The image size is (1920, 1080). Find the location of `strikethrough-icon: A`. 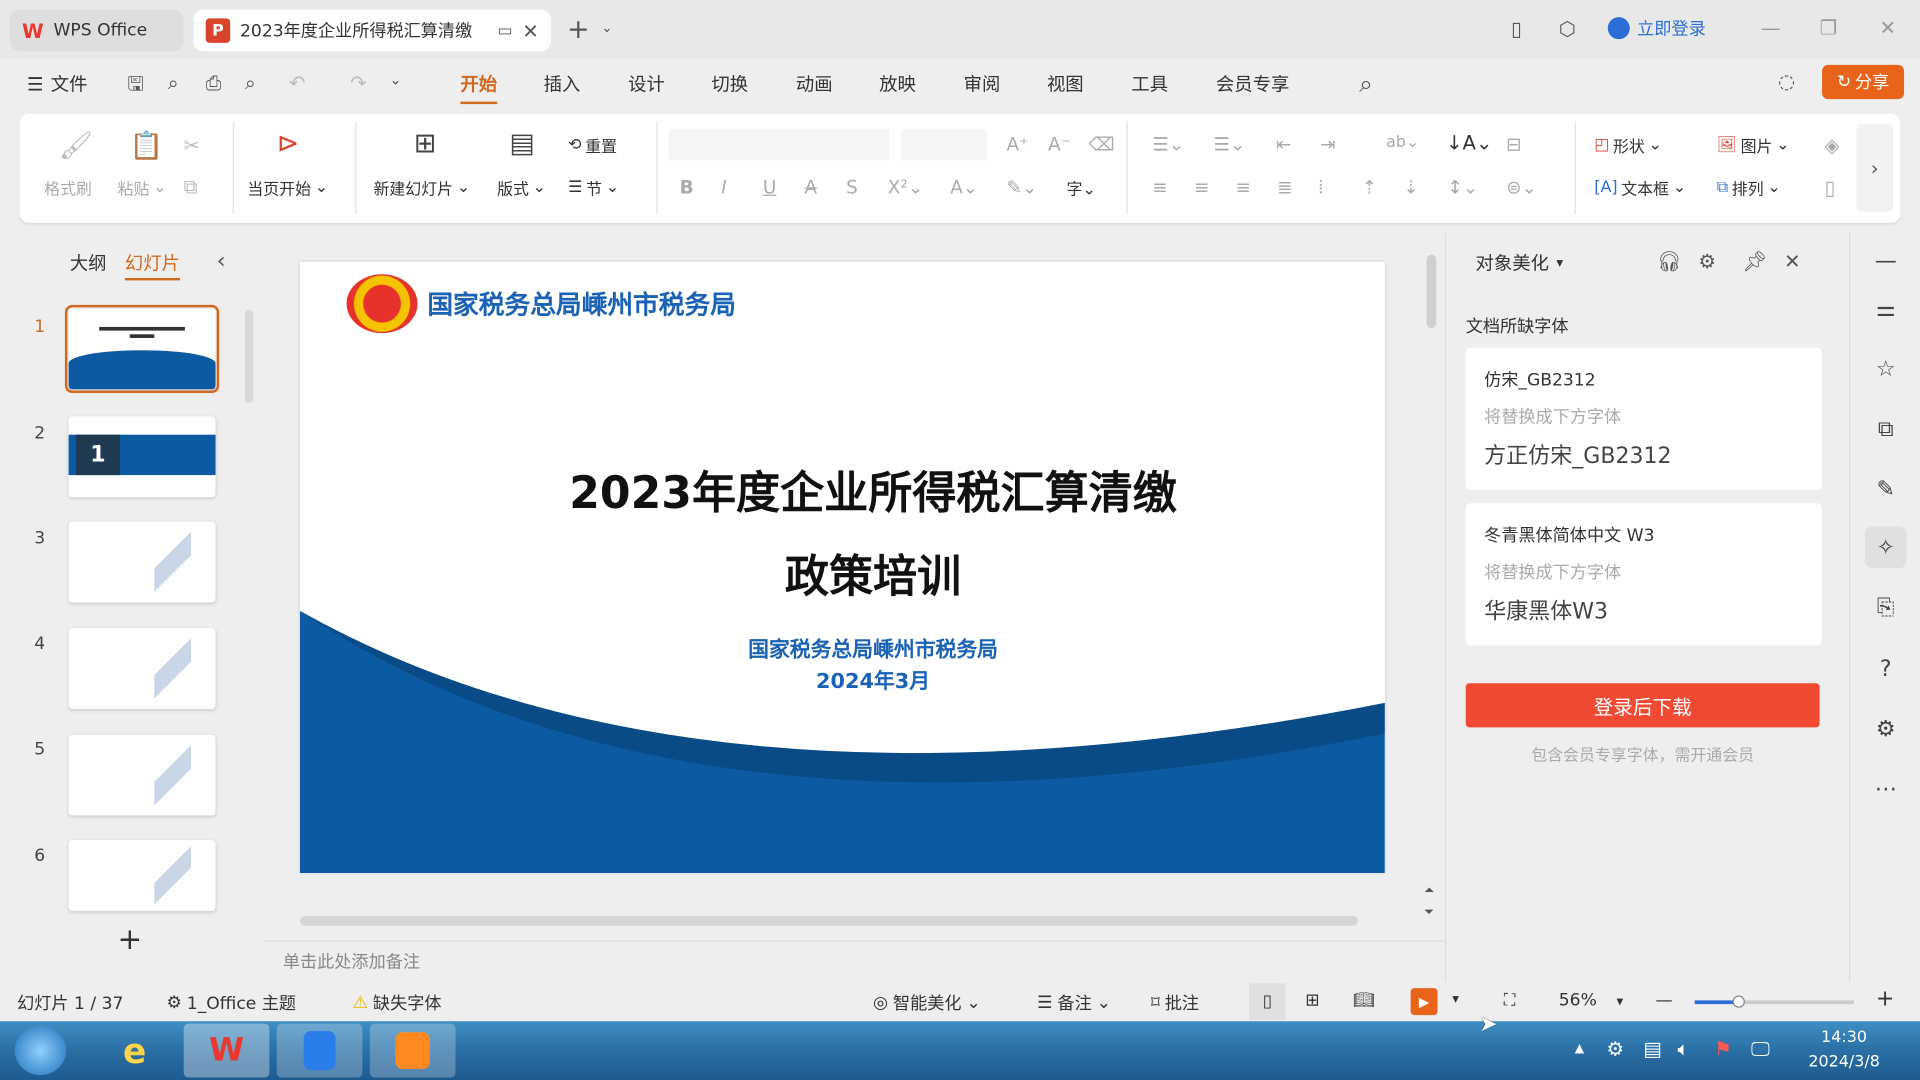

strikethrough-icon: A is located at coordinates (810, 187).